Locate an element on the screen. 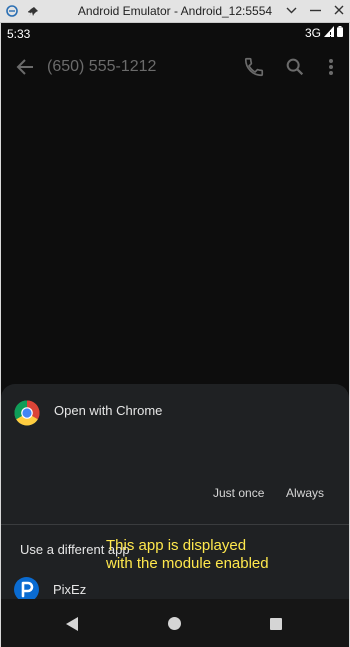 The image size is (350, 647). open-with-label: Open with Chrome is located at coordinates (108, 410).